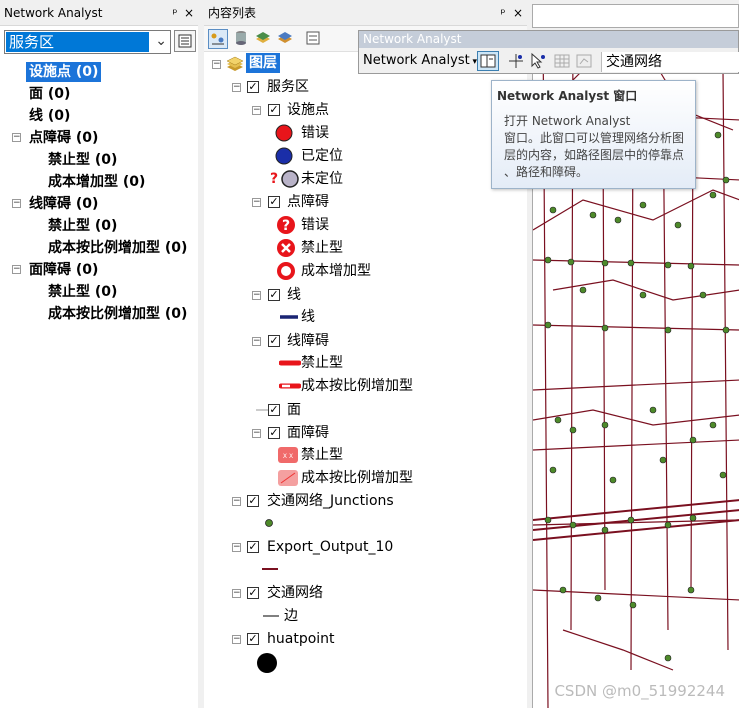 Image resolution: width=739 pixels, height=708 pixels. What do you see at coordinates (271, 616) in the screenshot?
I see `edge-symbol-icon` at bounding box center [271, 616].